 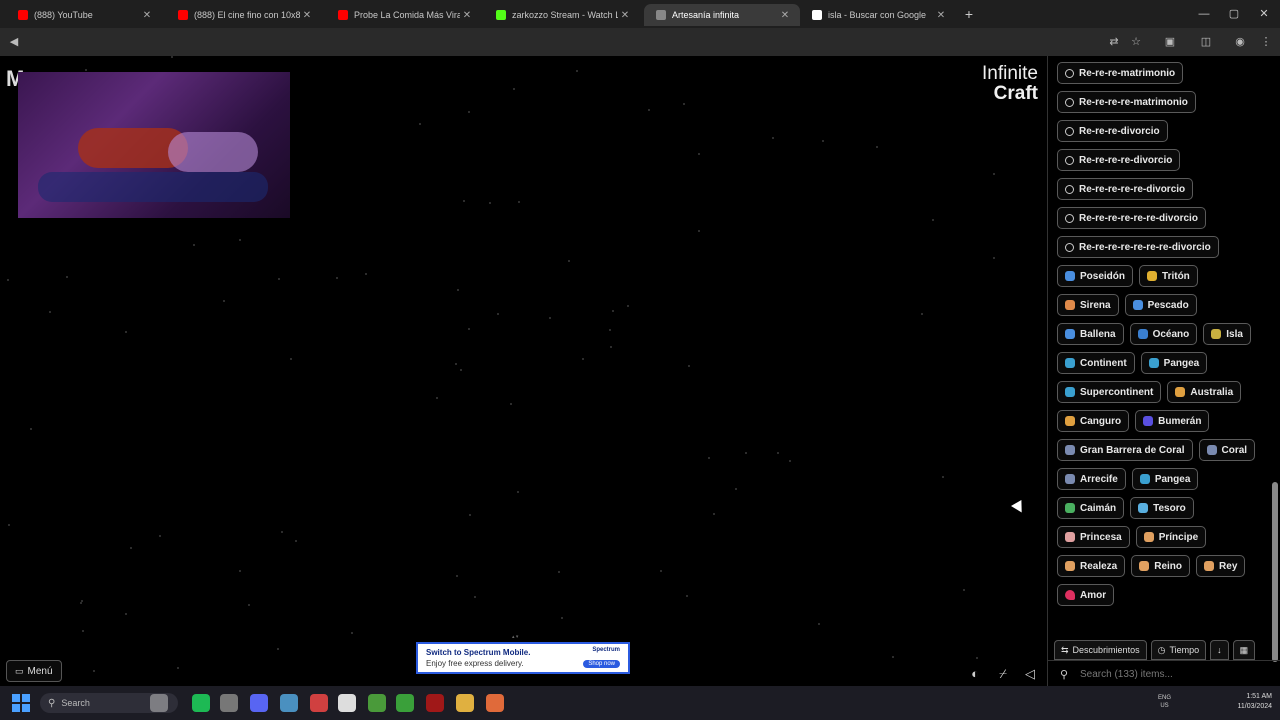 What do you see at coordinates (722, 15) in the screenshot?
I see `browser-tab: Artesanía infinita ✕` at bounding box center [722, 15].